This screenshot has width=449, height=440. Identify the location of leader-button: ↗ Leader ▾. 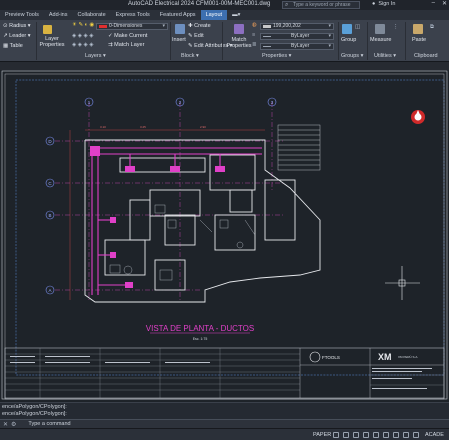
(17, 36).